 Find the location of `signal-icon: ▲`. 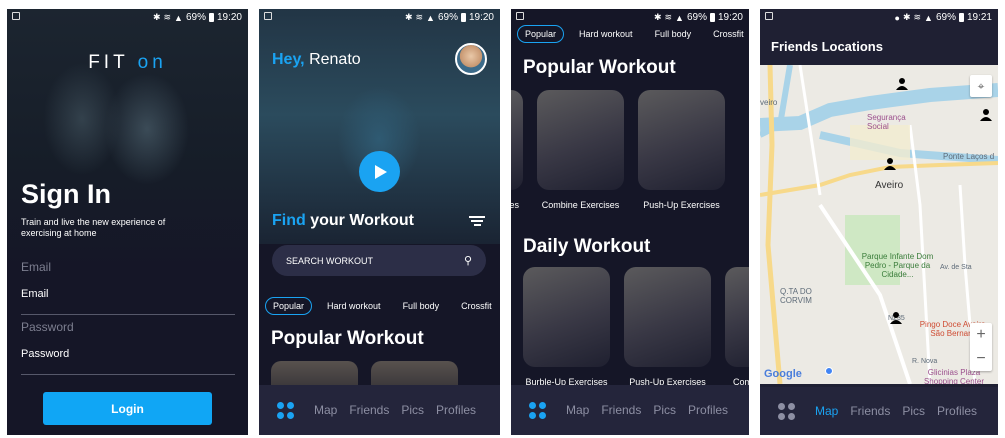

signal-icon: ▲ is located at coordinates (679, 17).